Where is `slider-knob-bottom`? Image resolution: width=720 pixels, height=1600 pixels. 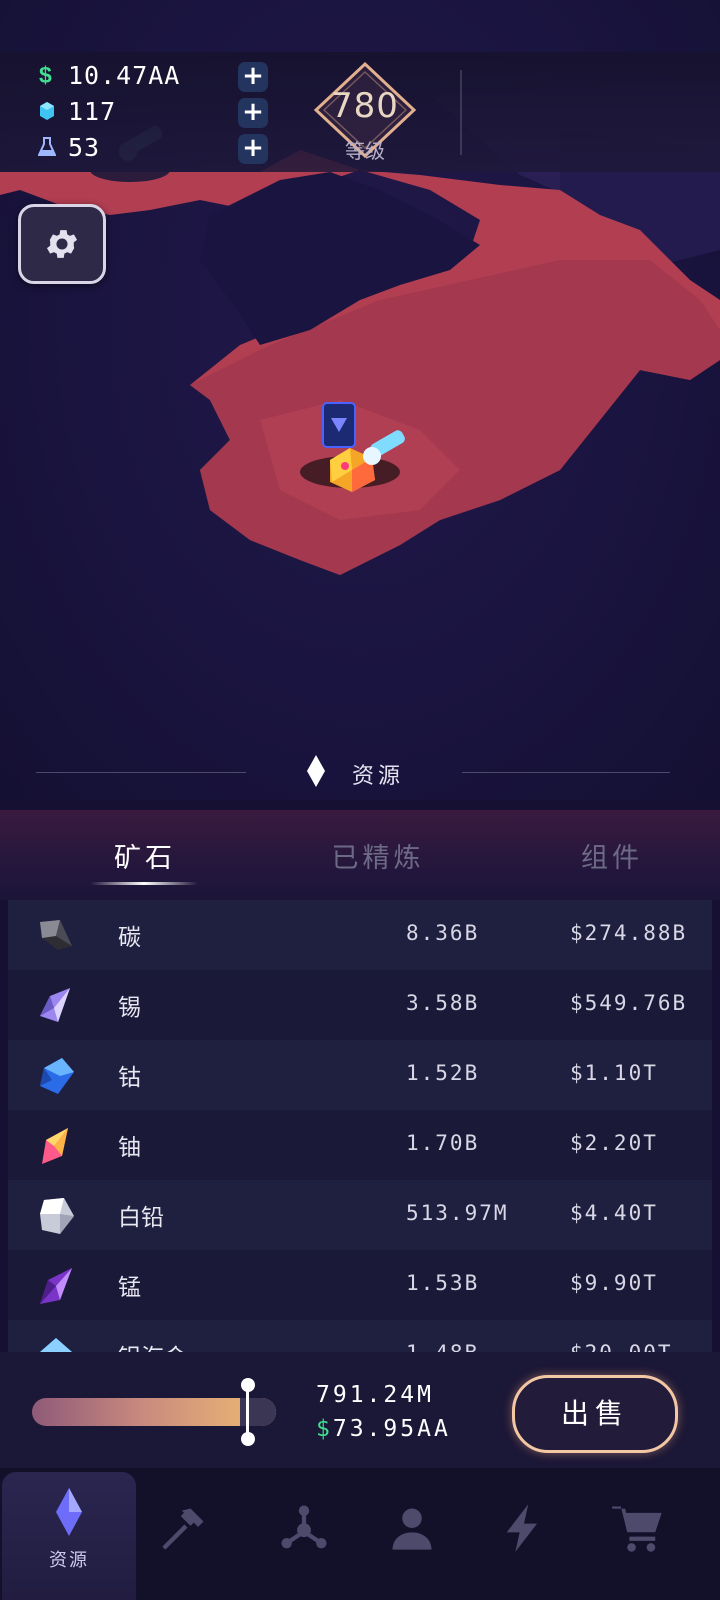 slider-knob-bottom is located at coordinates (248, 1439).